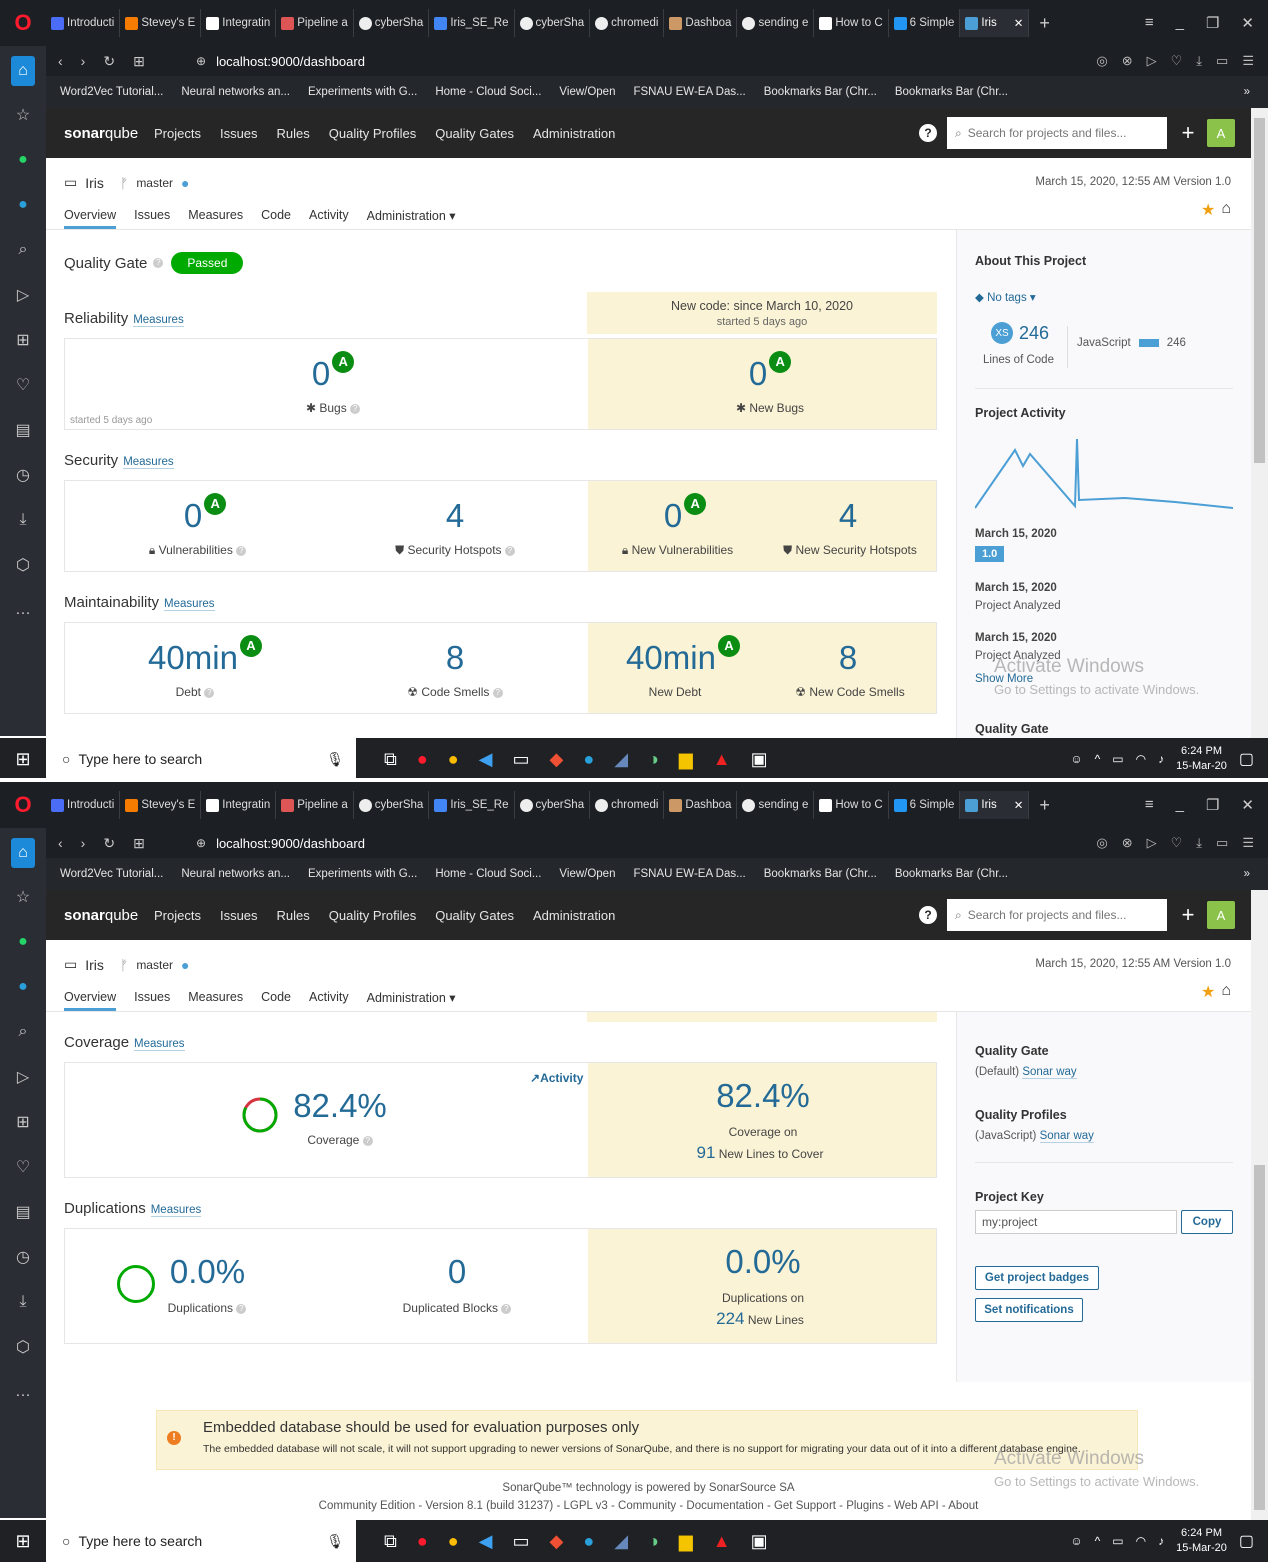  Describe the element at coordinates (486, 759) in the screenshot. I see `vscode-icon: ◀` at that location.